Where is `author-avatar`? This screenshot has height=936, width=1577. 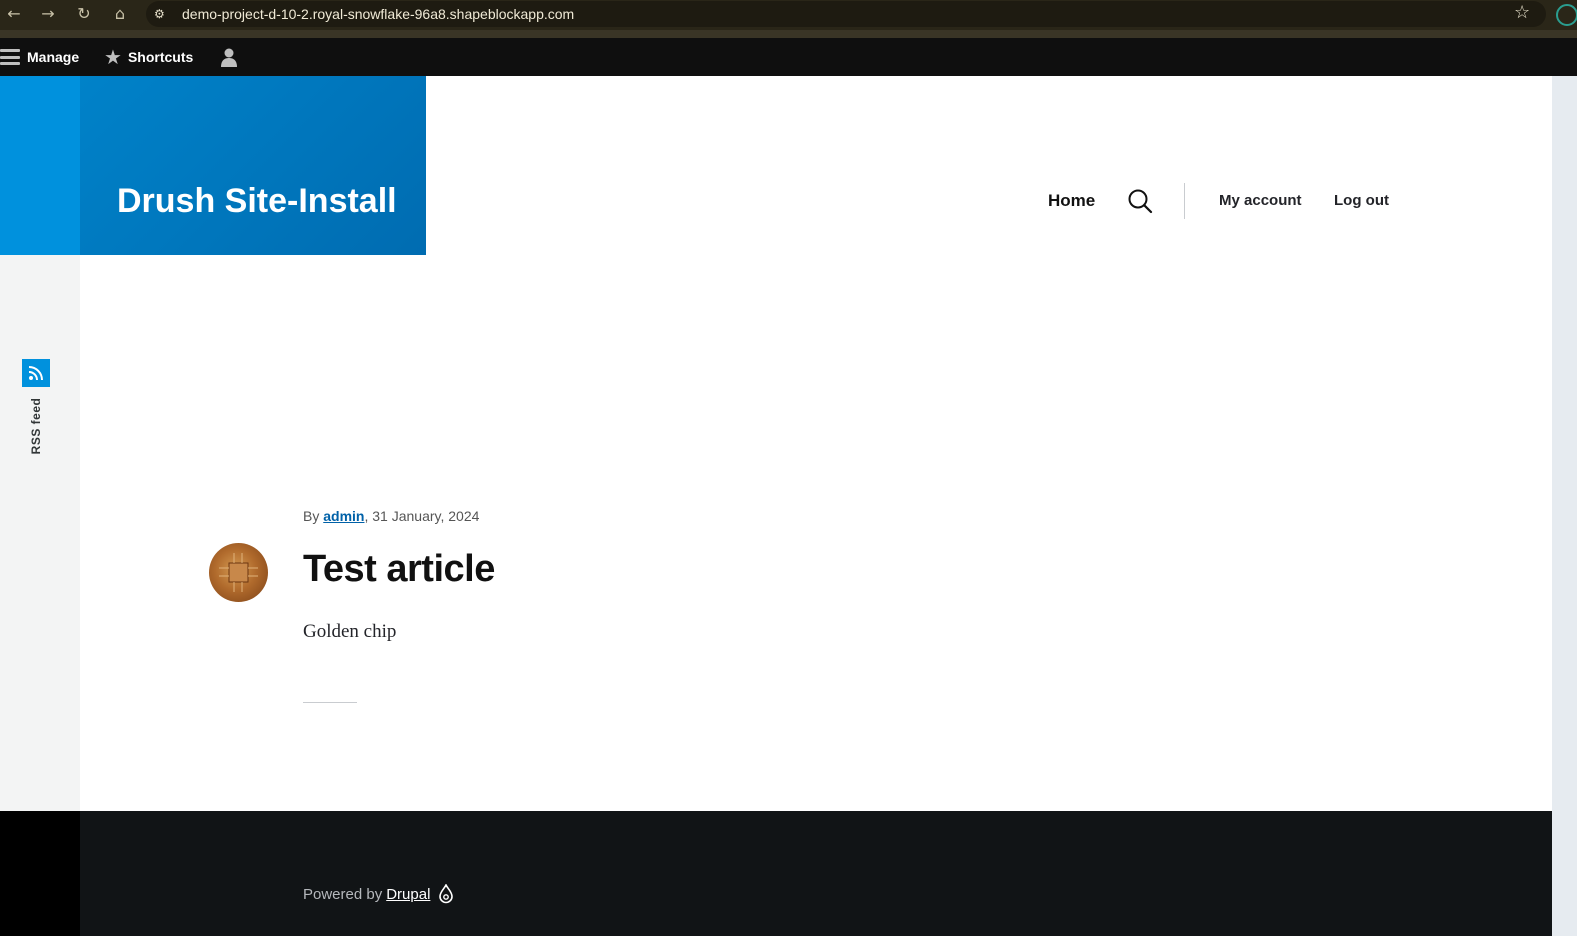 author-avatar is located at coordinates (238, 572).